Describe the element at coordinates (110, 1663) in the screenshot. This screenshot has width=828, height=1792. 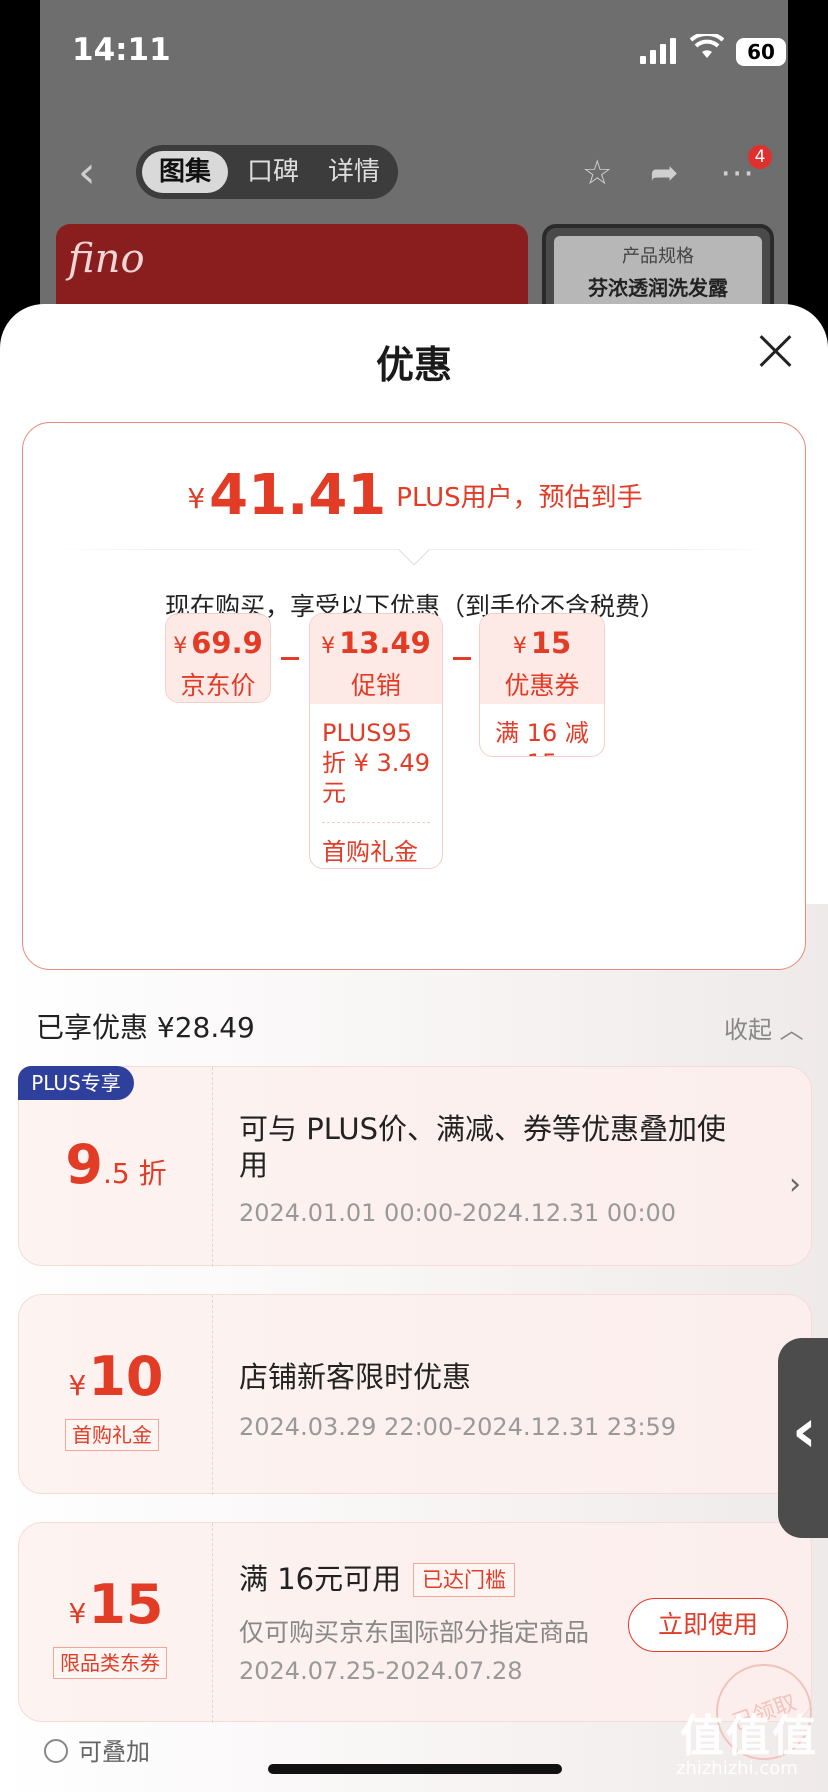
I see `coupon-category-tag: 限品类东券` at that location.